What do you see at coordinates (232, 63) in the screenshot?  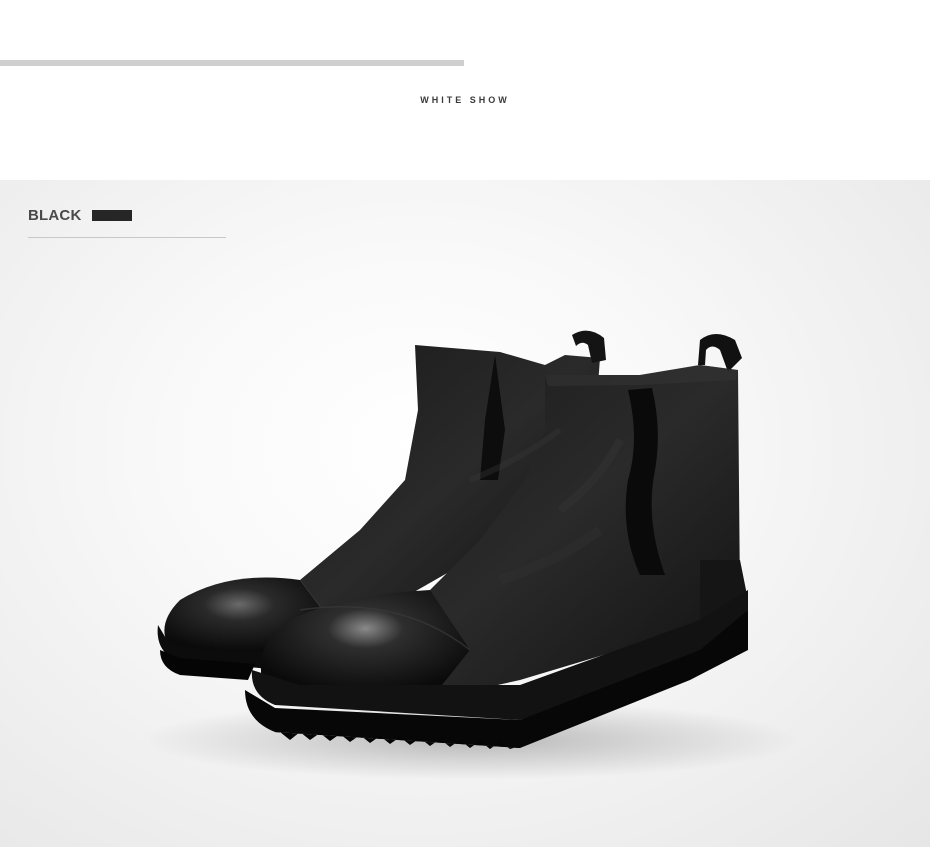 I see `decorative-divider-bar` at bounding box center [232, 63].